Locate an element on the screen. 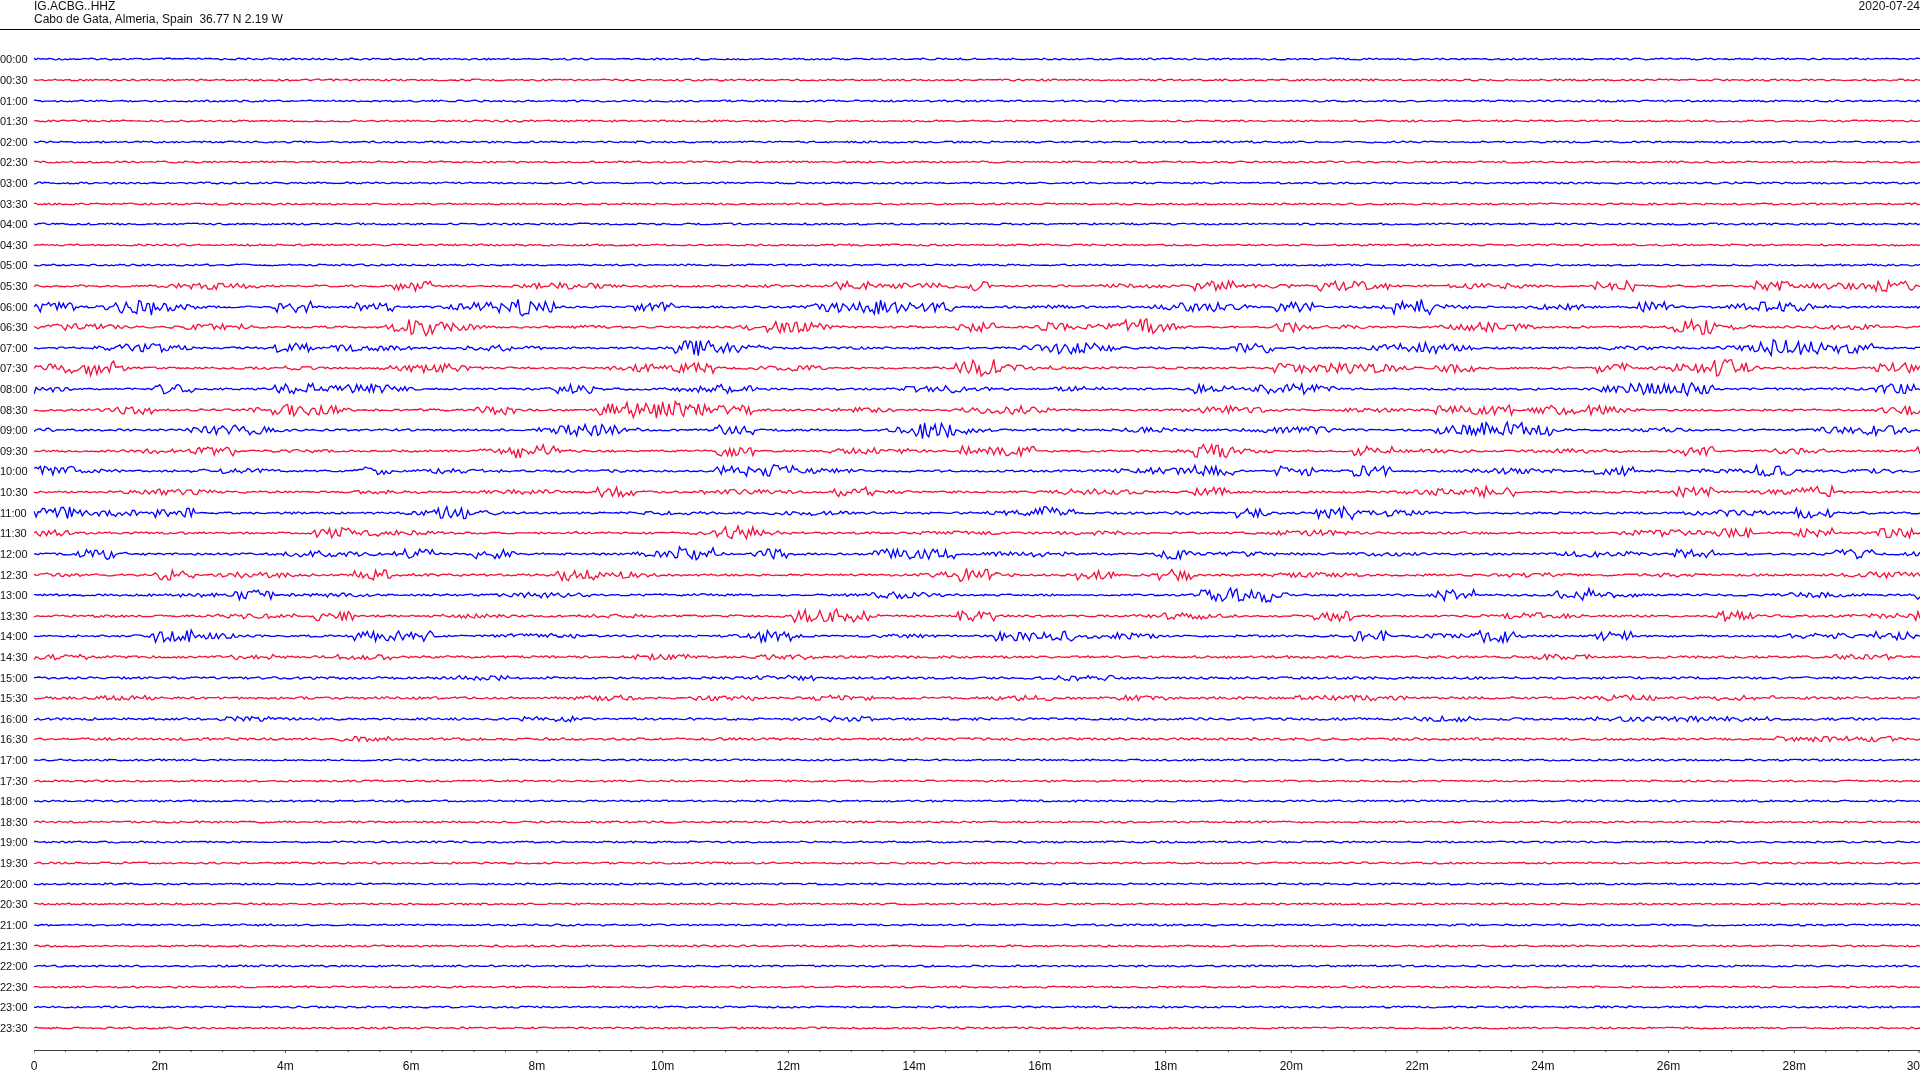  time-label: 10:30 is located at coordinates (14, 492).